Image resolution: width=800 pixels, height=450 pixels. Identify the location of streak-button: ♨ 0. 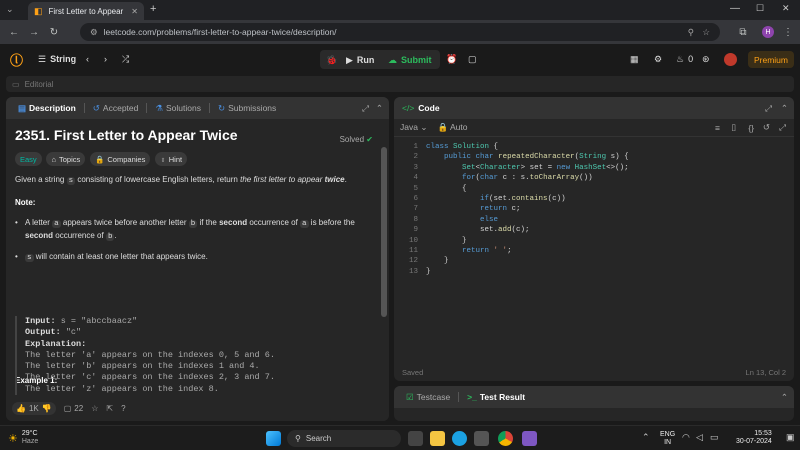
(684, 59).